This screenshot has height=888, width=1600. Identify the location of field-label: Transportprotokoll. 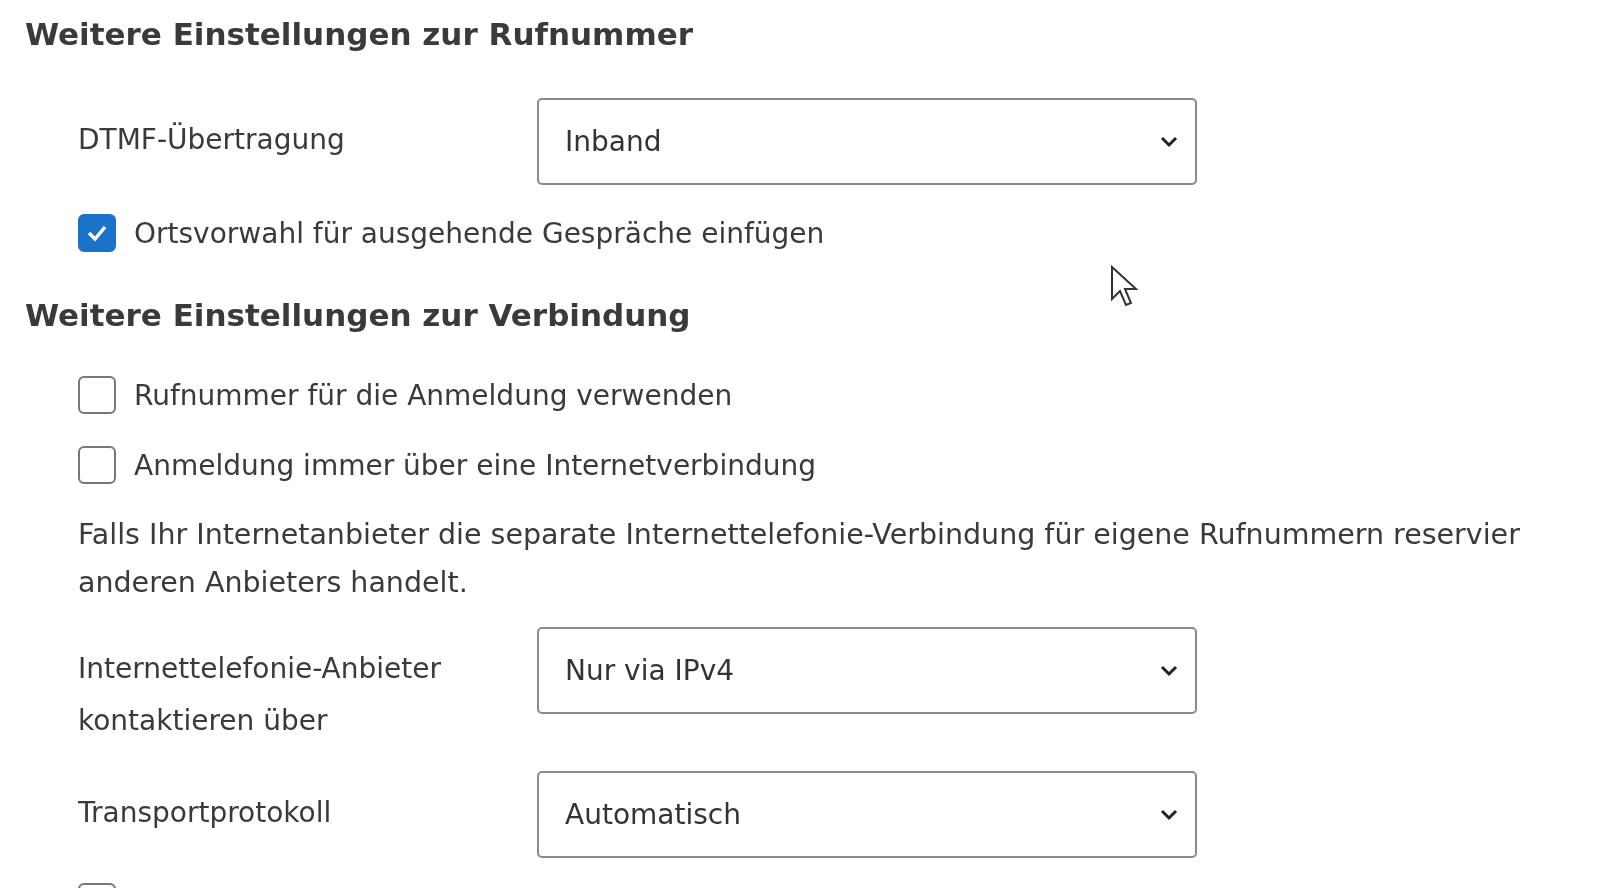
(205, 813).